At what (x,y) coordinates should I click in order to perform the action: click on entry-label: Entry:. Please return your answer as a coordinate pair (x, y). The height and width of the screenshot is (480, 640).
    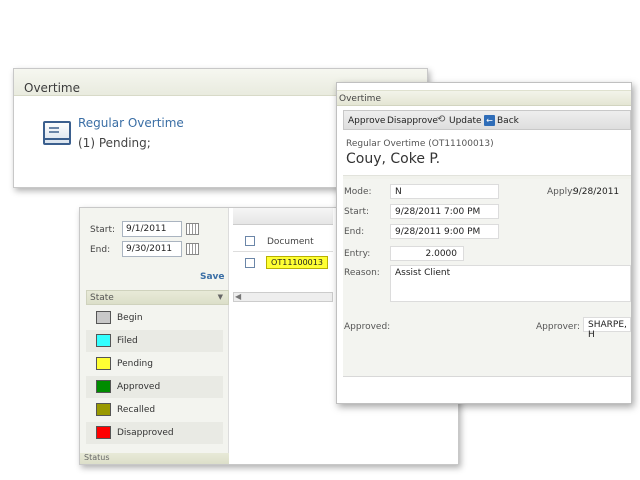
    Looking at the image, I should click on (357, 254).